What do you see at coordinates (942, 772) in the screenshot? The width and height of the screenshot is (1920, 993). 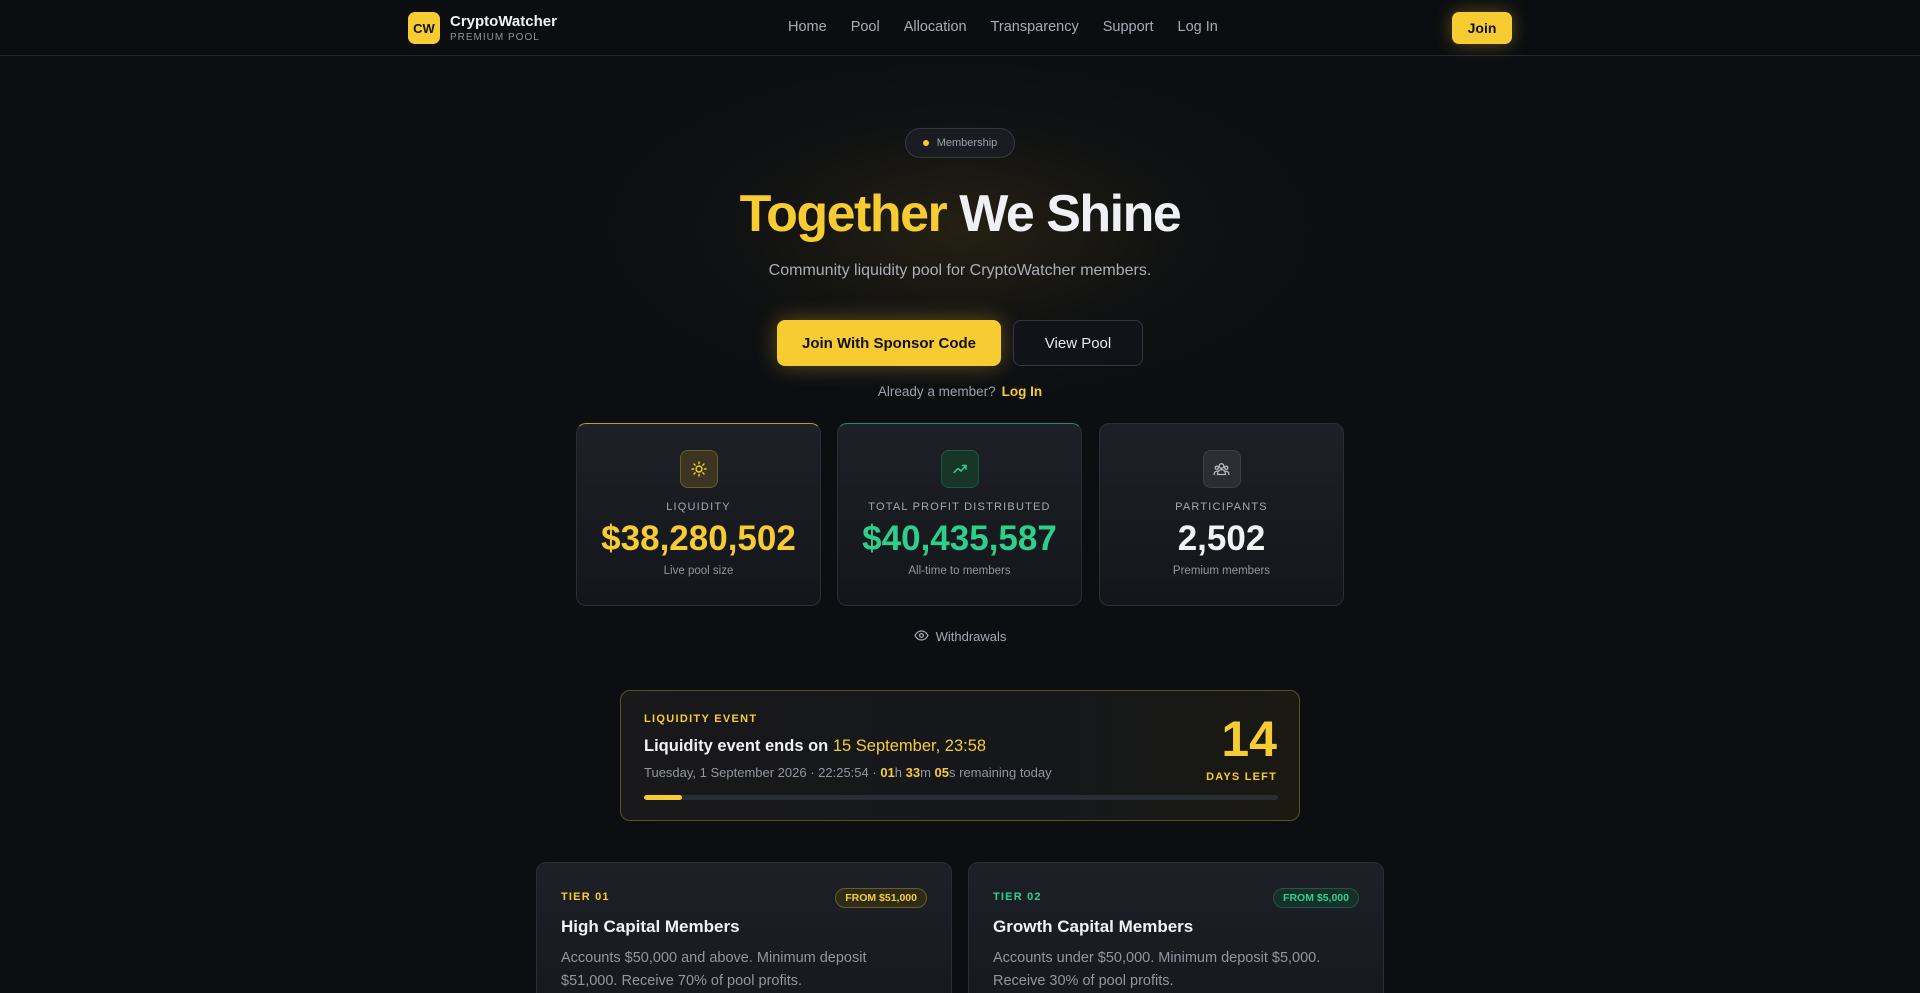 I see `event-seconds: 05` at bounding box center [942, 772].